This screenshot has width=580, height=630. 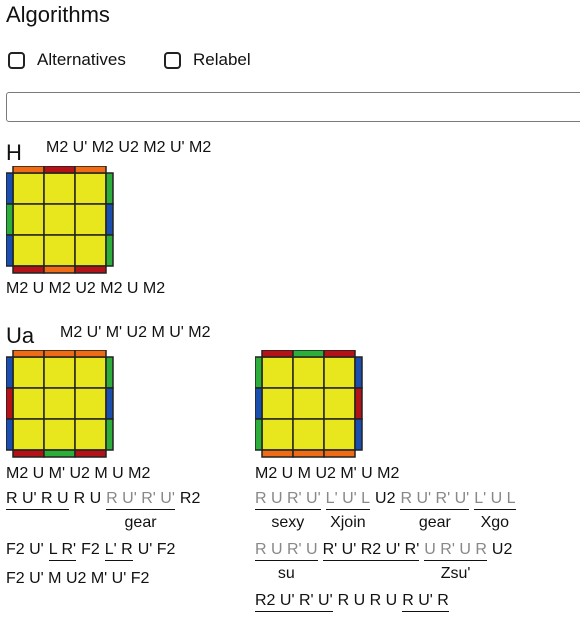 What do you see at coordinates (288, 522) in the screenshot?
I see `move-group-label: sexy` at bounding box center [288, 522].